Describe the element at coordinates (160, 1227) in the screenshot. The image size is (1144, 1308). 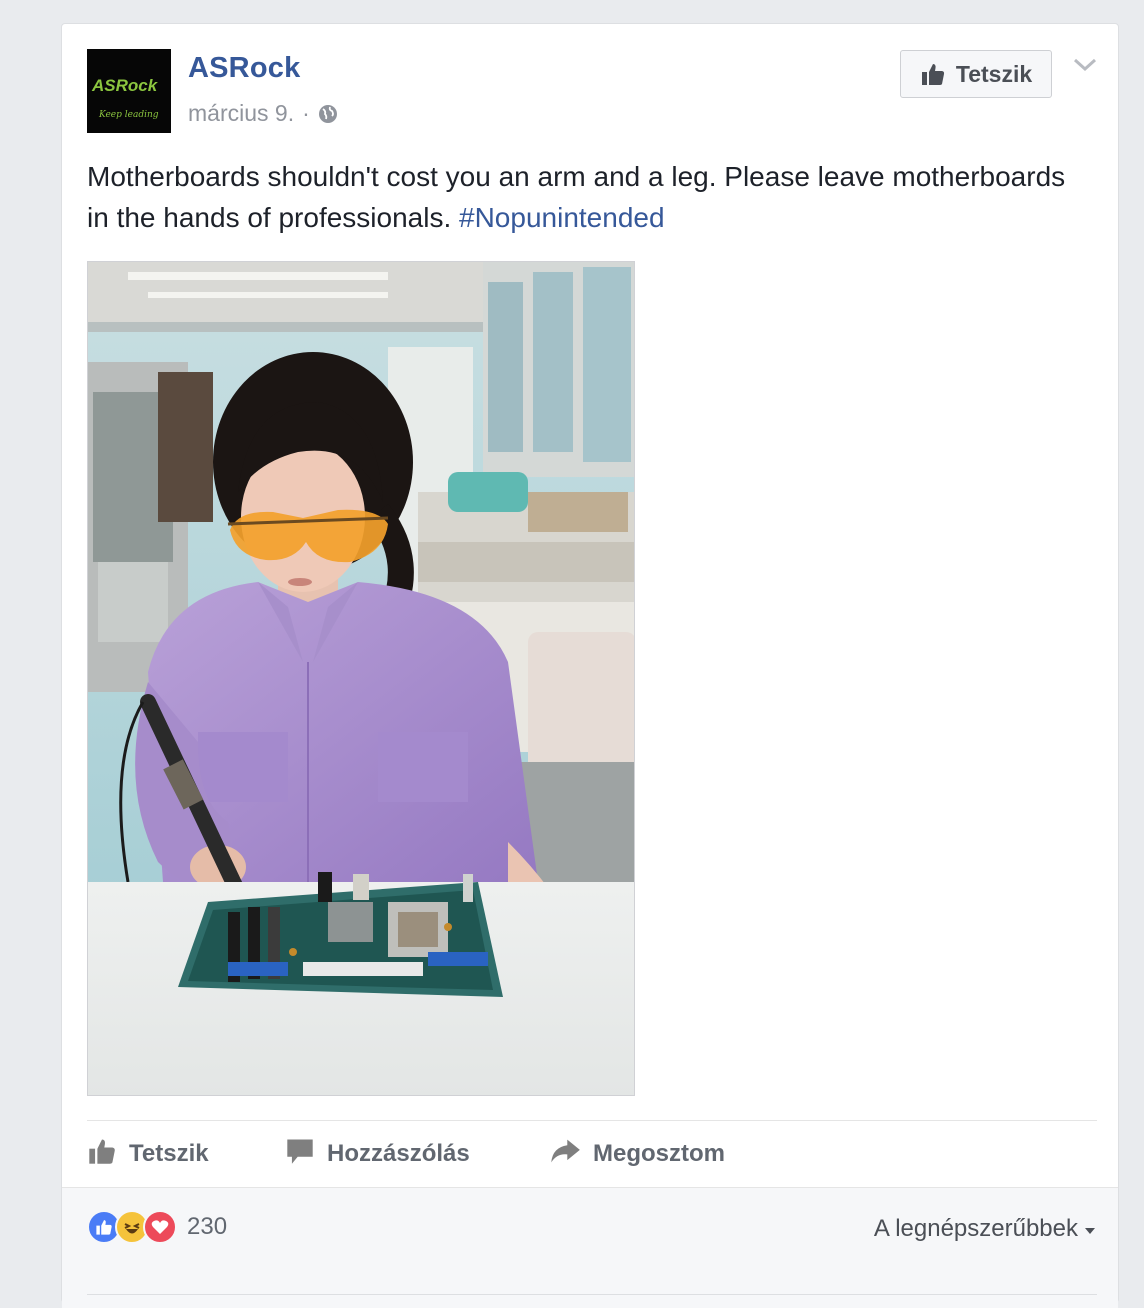
I see `love-reaction-icon` at that location.